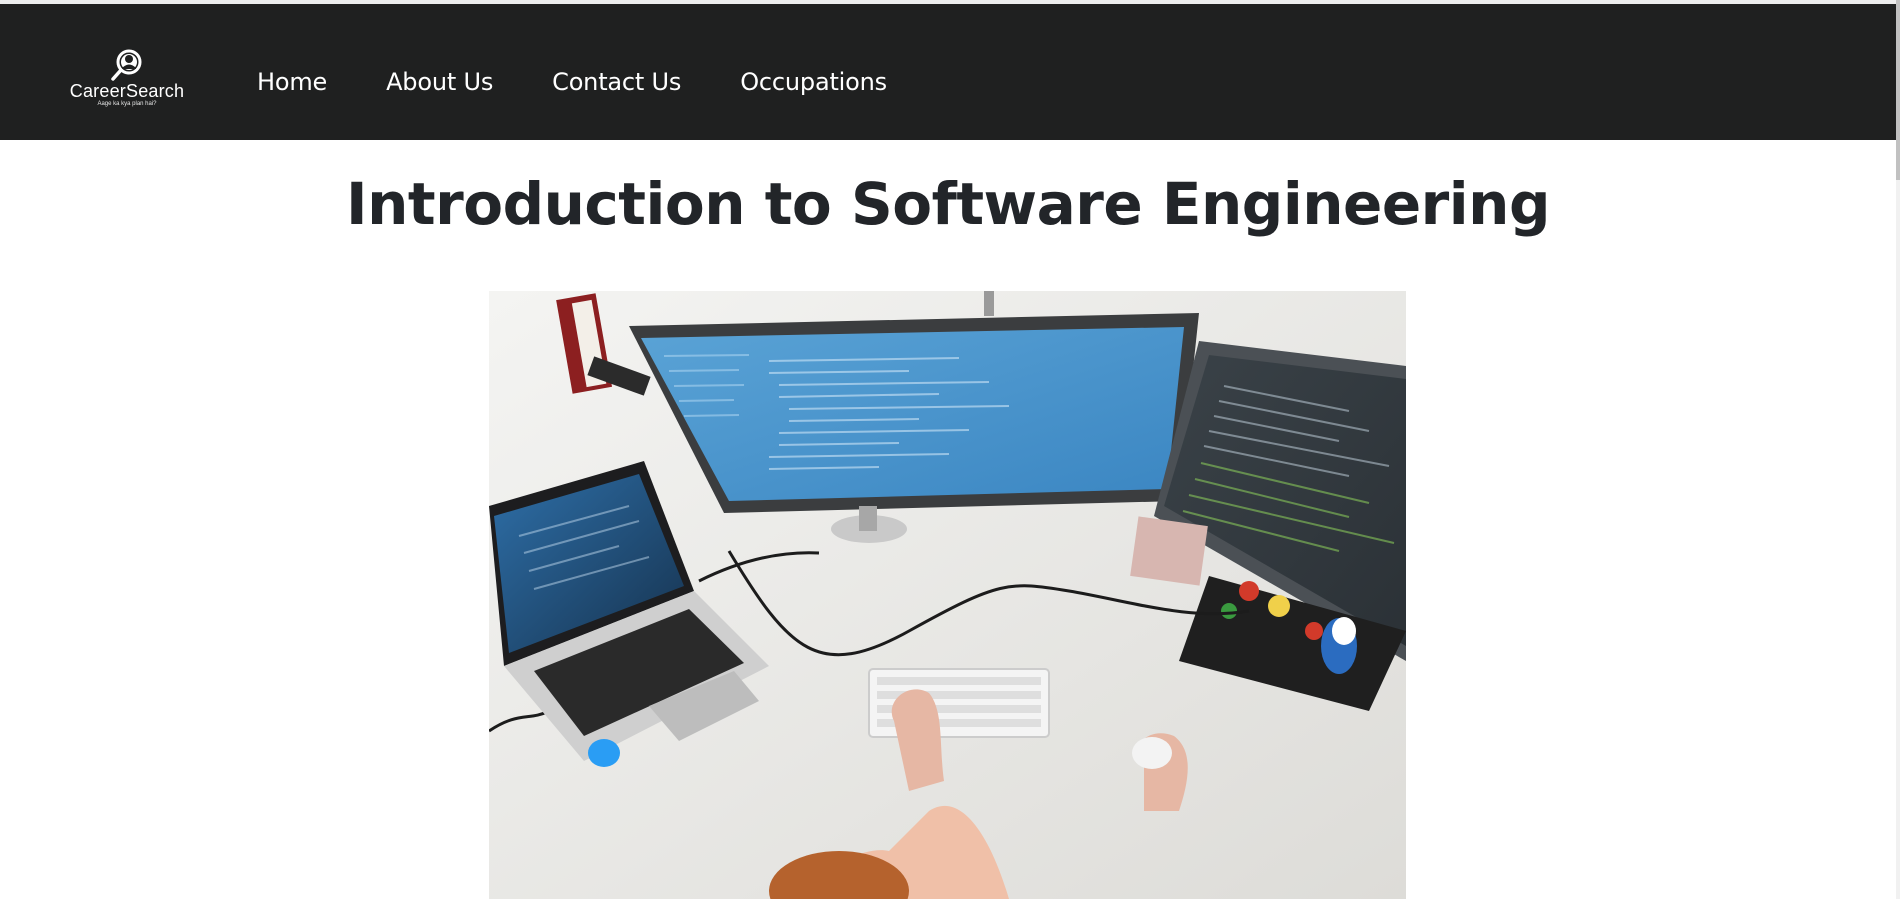 The height and width of the screenshot is (899, 1900). I want to click on page-title: Introduction to Software Engineering, so click(948, 204).